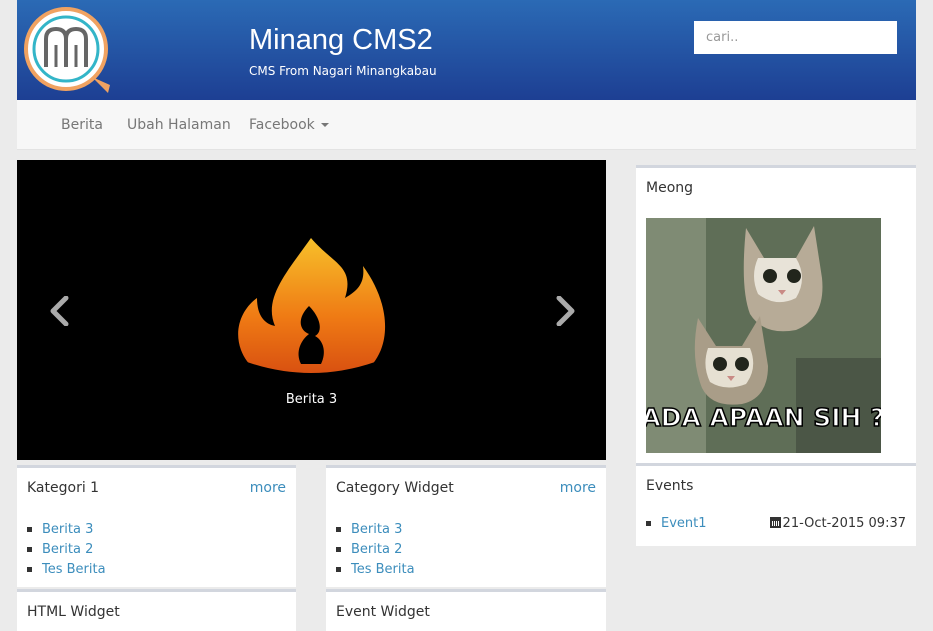 The image size is (933, 631). Describe the element at coordinates (156, 610) in the screenshot. I see `html-widget: HTML Widget` at that location.